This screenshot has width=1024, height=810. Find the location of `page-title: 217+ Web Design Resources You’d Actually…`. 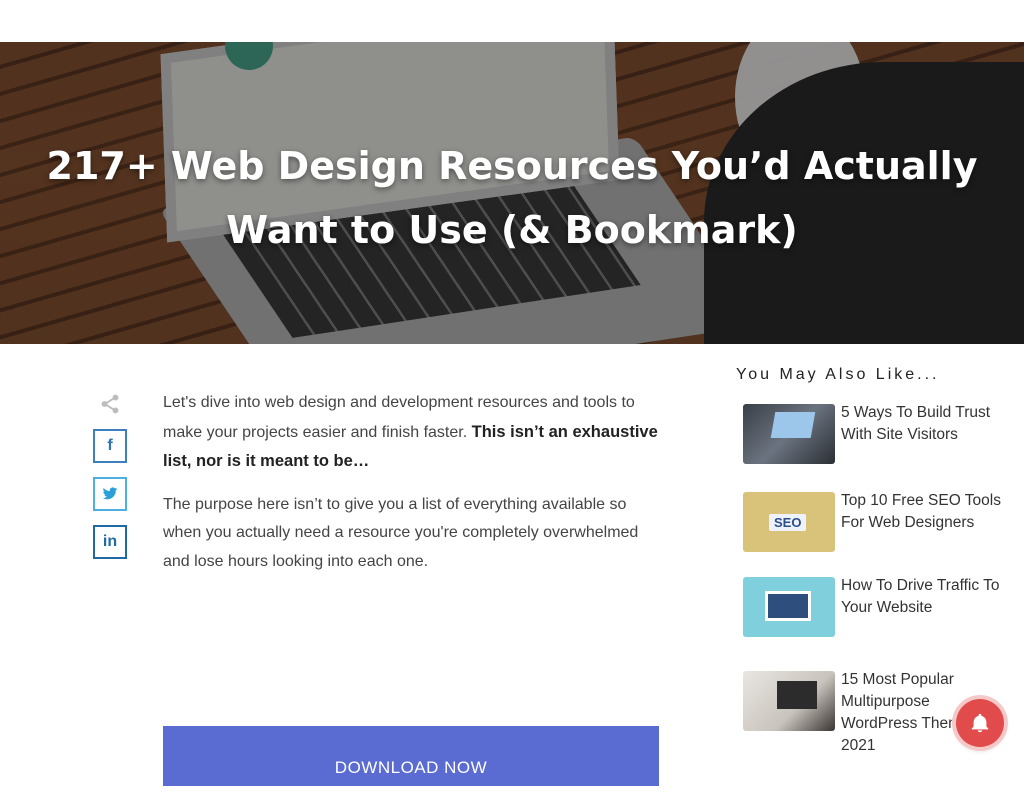

page-title: 217+ Web Design Resources You’d Actually… is located at coordinates (512, 198).